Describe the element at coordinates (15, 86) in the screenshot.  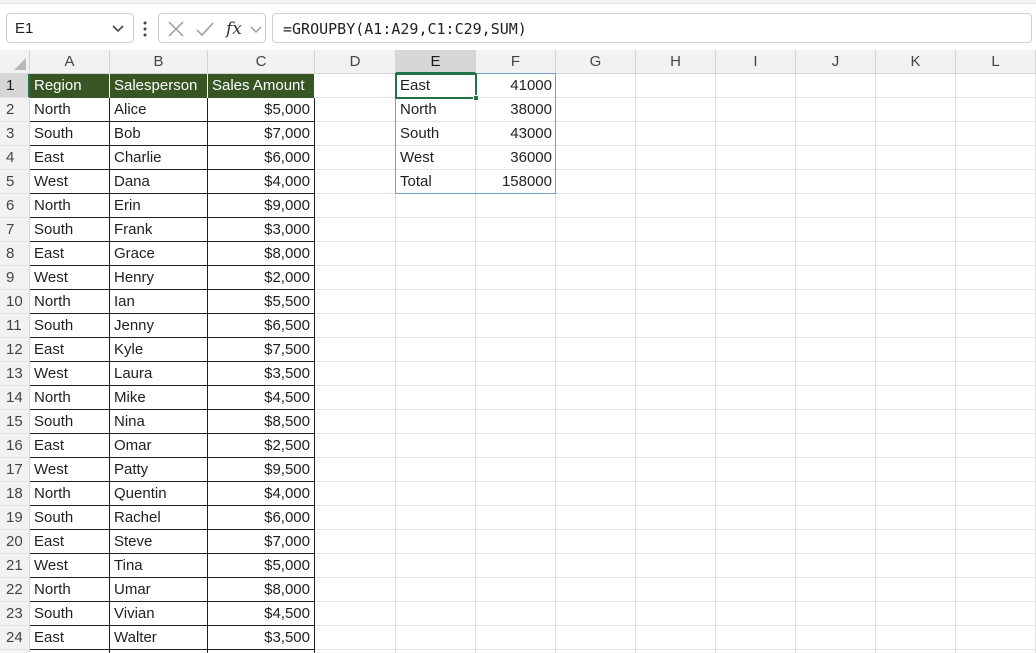
I see `row-header: 1` at that location.